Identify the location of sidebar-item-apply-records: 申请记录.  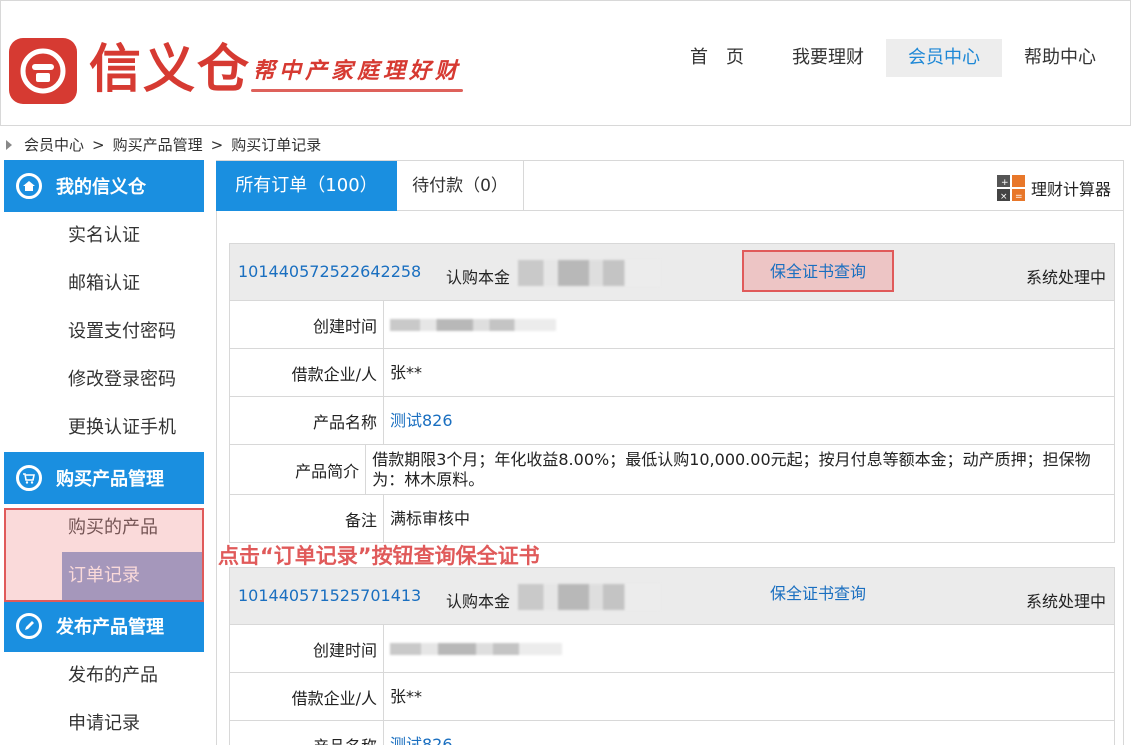
(104, 722).